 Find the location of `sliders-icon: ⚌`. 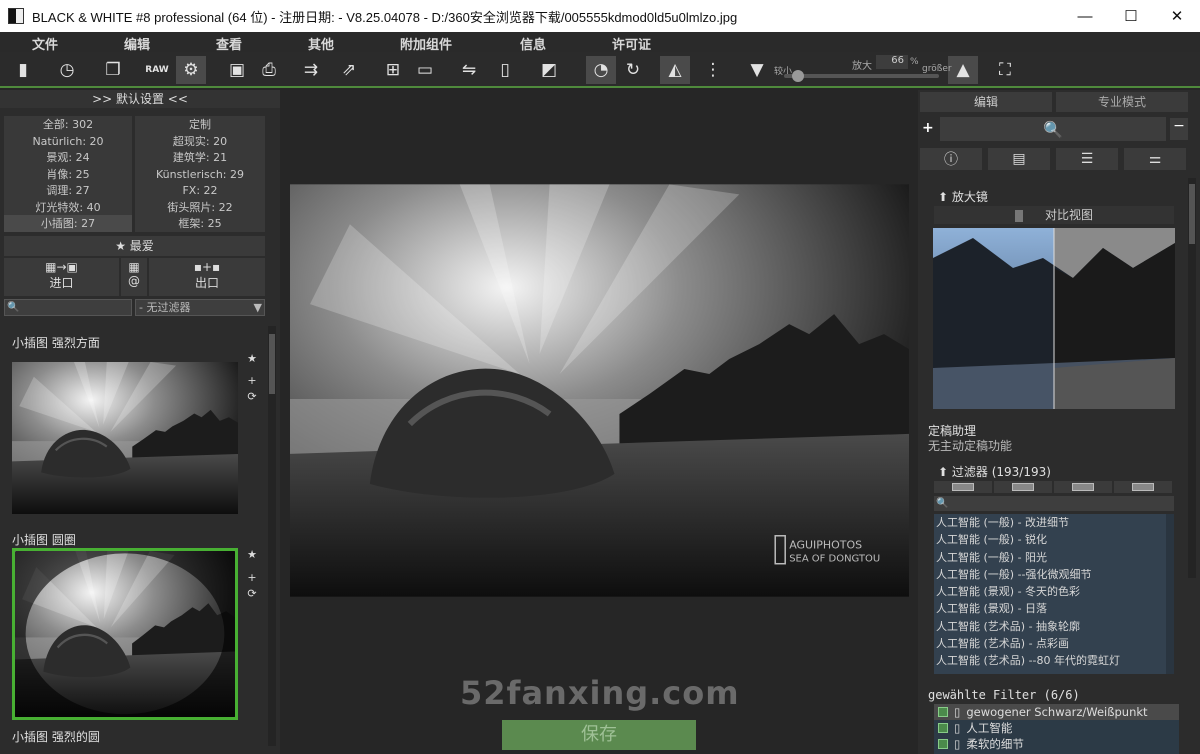

sliders-icon: ⚌ is located at coordinates (1155, 159).